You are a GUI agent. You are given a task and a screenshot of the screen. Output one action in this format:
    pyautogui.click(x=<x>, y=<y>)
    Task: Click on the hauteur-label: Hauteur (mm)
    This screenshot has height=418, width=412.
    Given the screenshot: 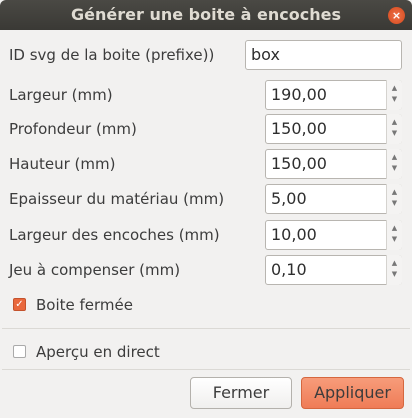 What is the action you would take?
    pyautogui.click(x=62, y=164)
    